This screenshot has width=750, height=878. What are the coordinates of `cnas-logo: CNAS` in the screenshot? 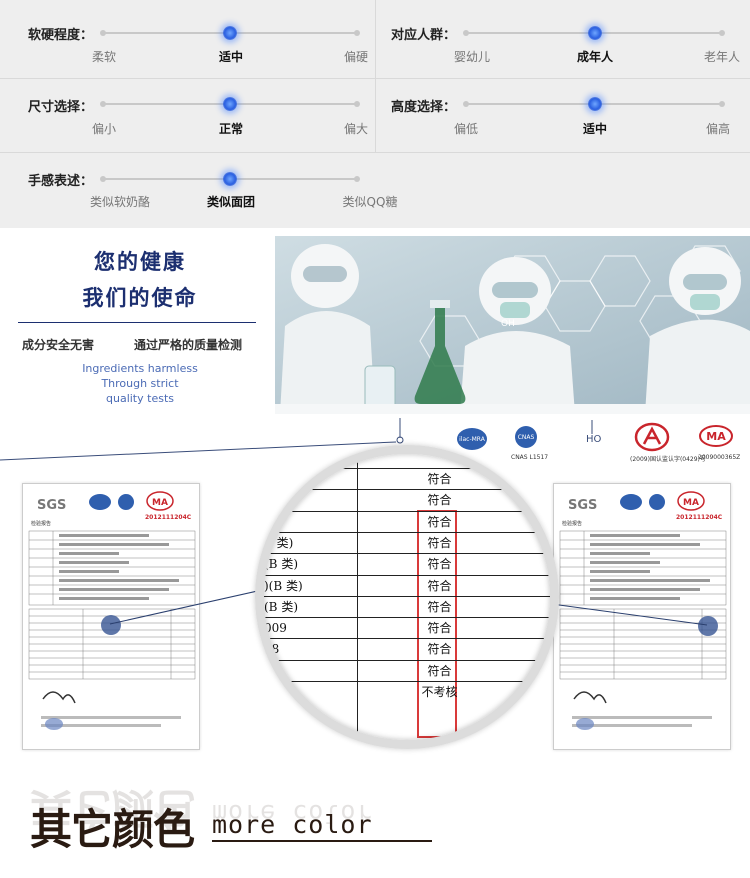 It's located at (526, 437).